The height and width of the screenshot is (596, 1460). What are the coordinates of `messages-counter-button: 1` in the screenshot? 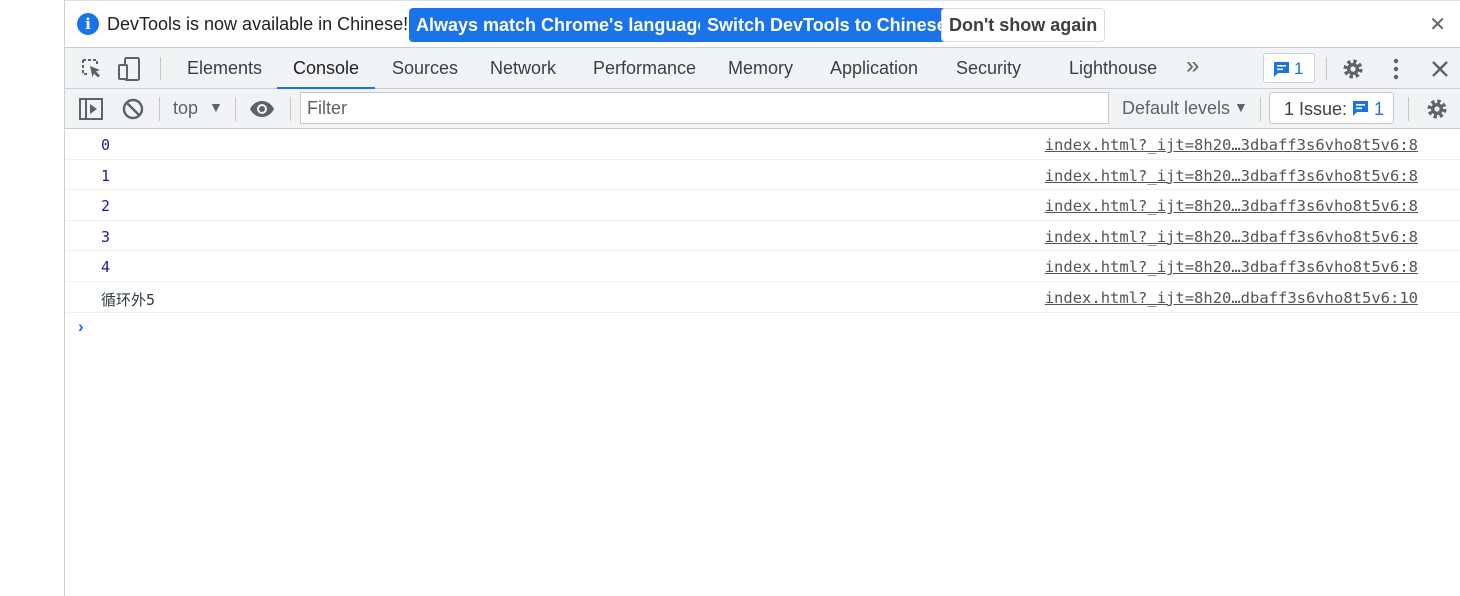 It's located at (1289, 68).